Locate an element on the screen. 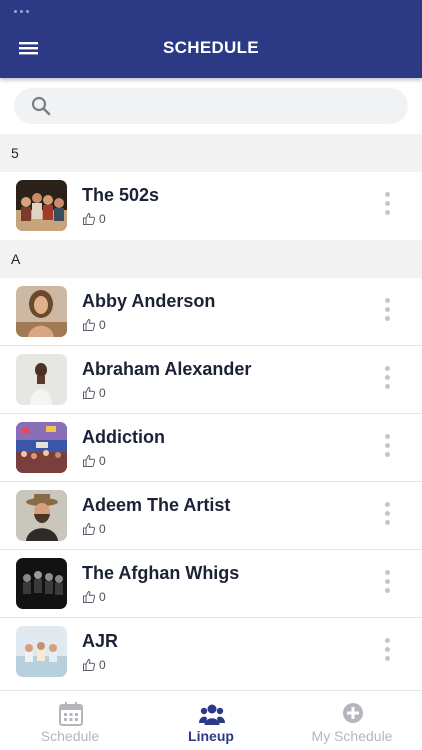  artist-name: AJR is located at coordinates (100, 641).